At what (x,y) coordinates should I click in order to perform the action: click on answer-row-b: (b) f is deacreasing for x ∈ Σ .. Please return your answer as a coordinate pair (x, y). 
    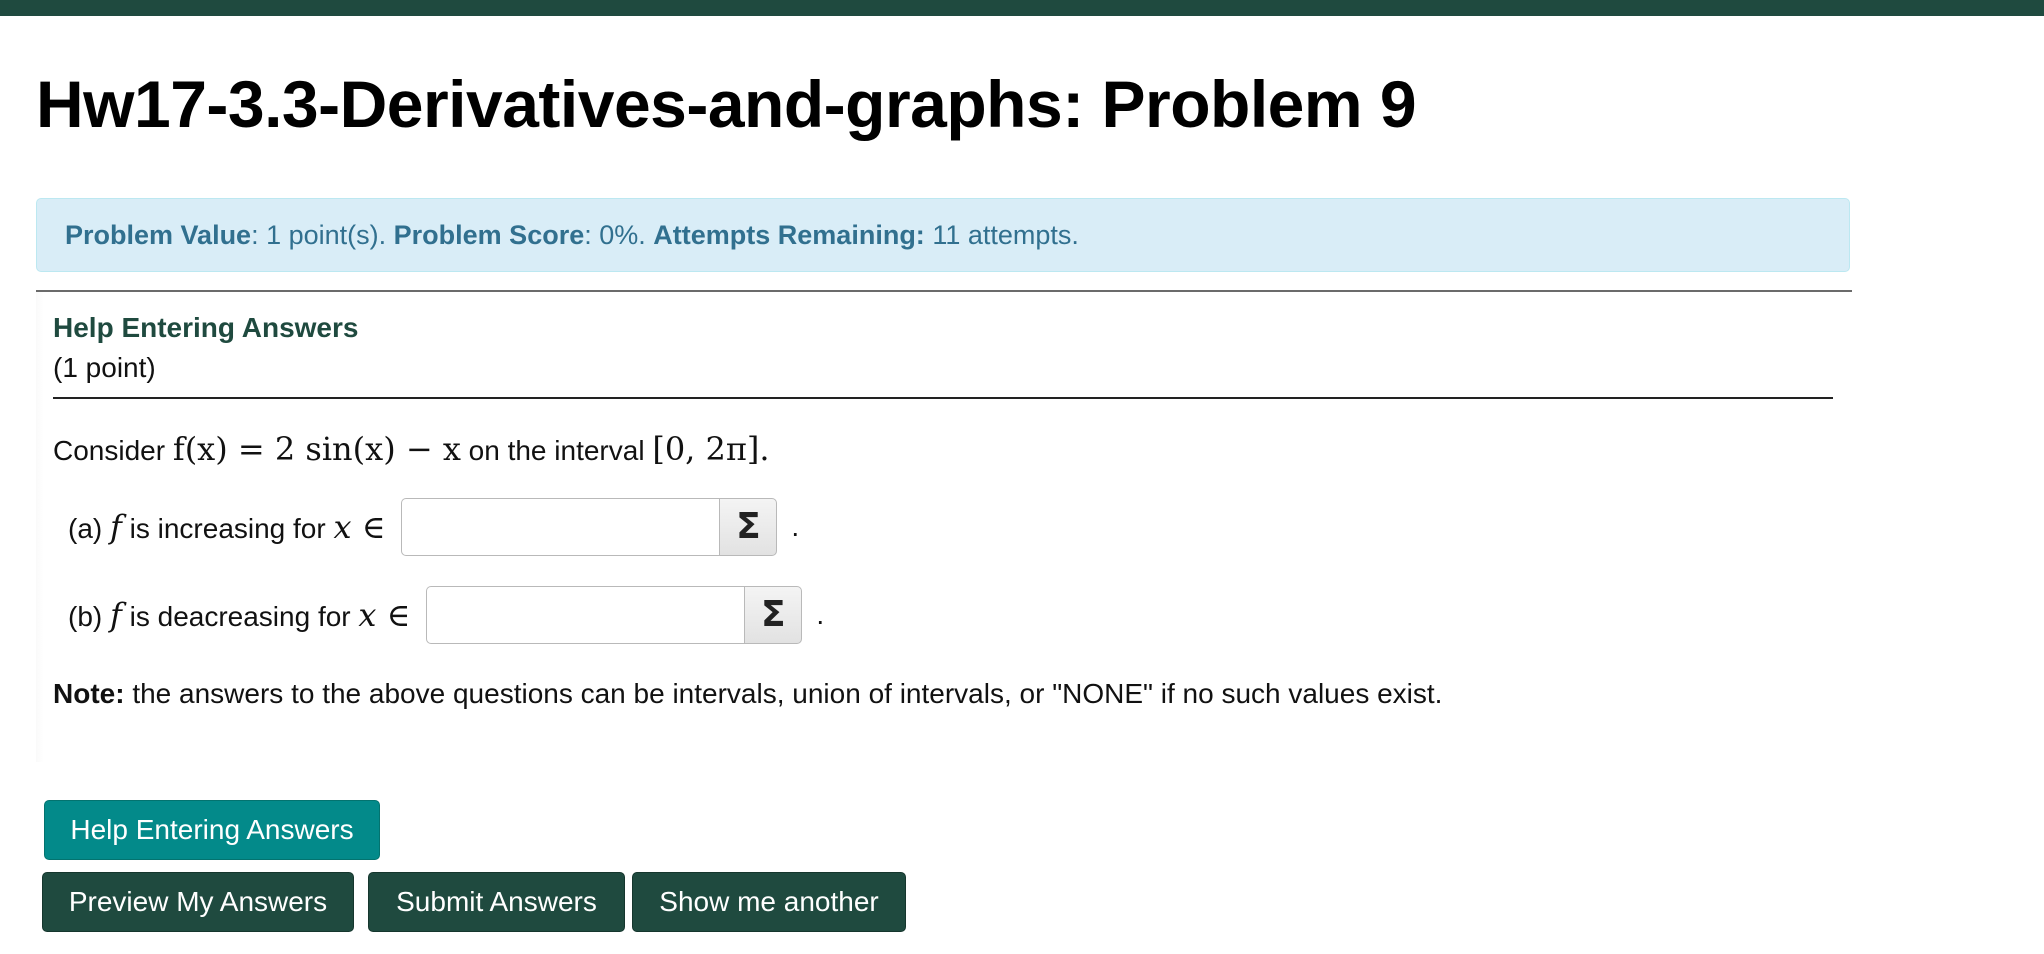
    Looking at the image, I should click on (446, 615).